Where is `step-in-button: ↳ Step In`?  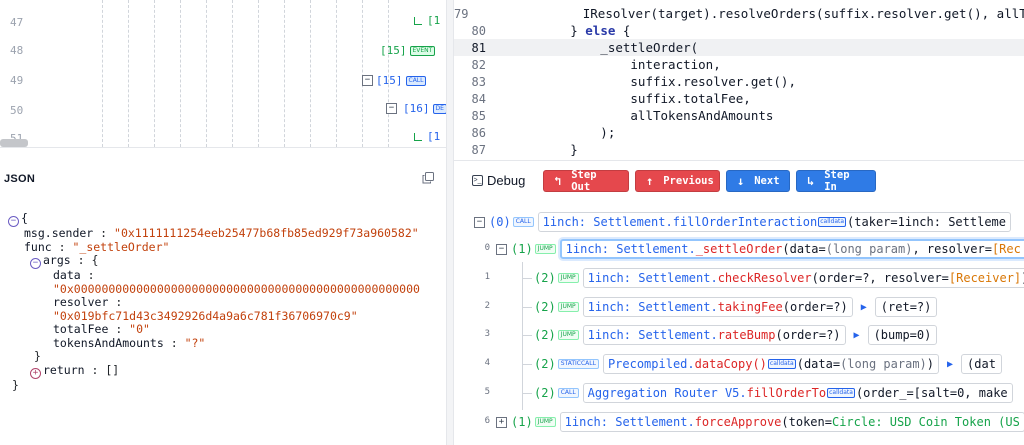 step-in-button: ↳ Step In is located at coordinates (836, 181).